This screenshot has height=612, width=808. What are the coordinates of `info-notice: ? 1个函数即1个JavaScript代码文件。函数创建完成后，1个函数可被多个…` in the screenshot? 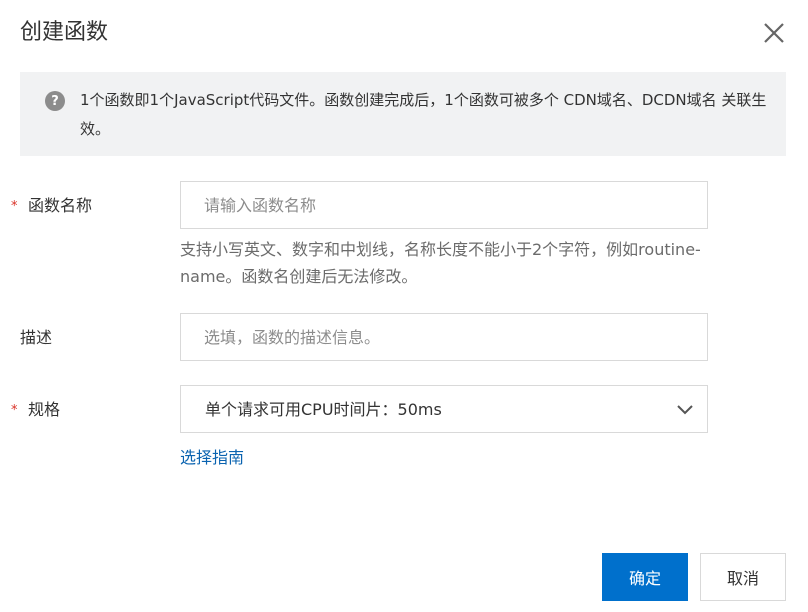 It's located at (403, 114).